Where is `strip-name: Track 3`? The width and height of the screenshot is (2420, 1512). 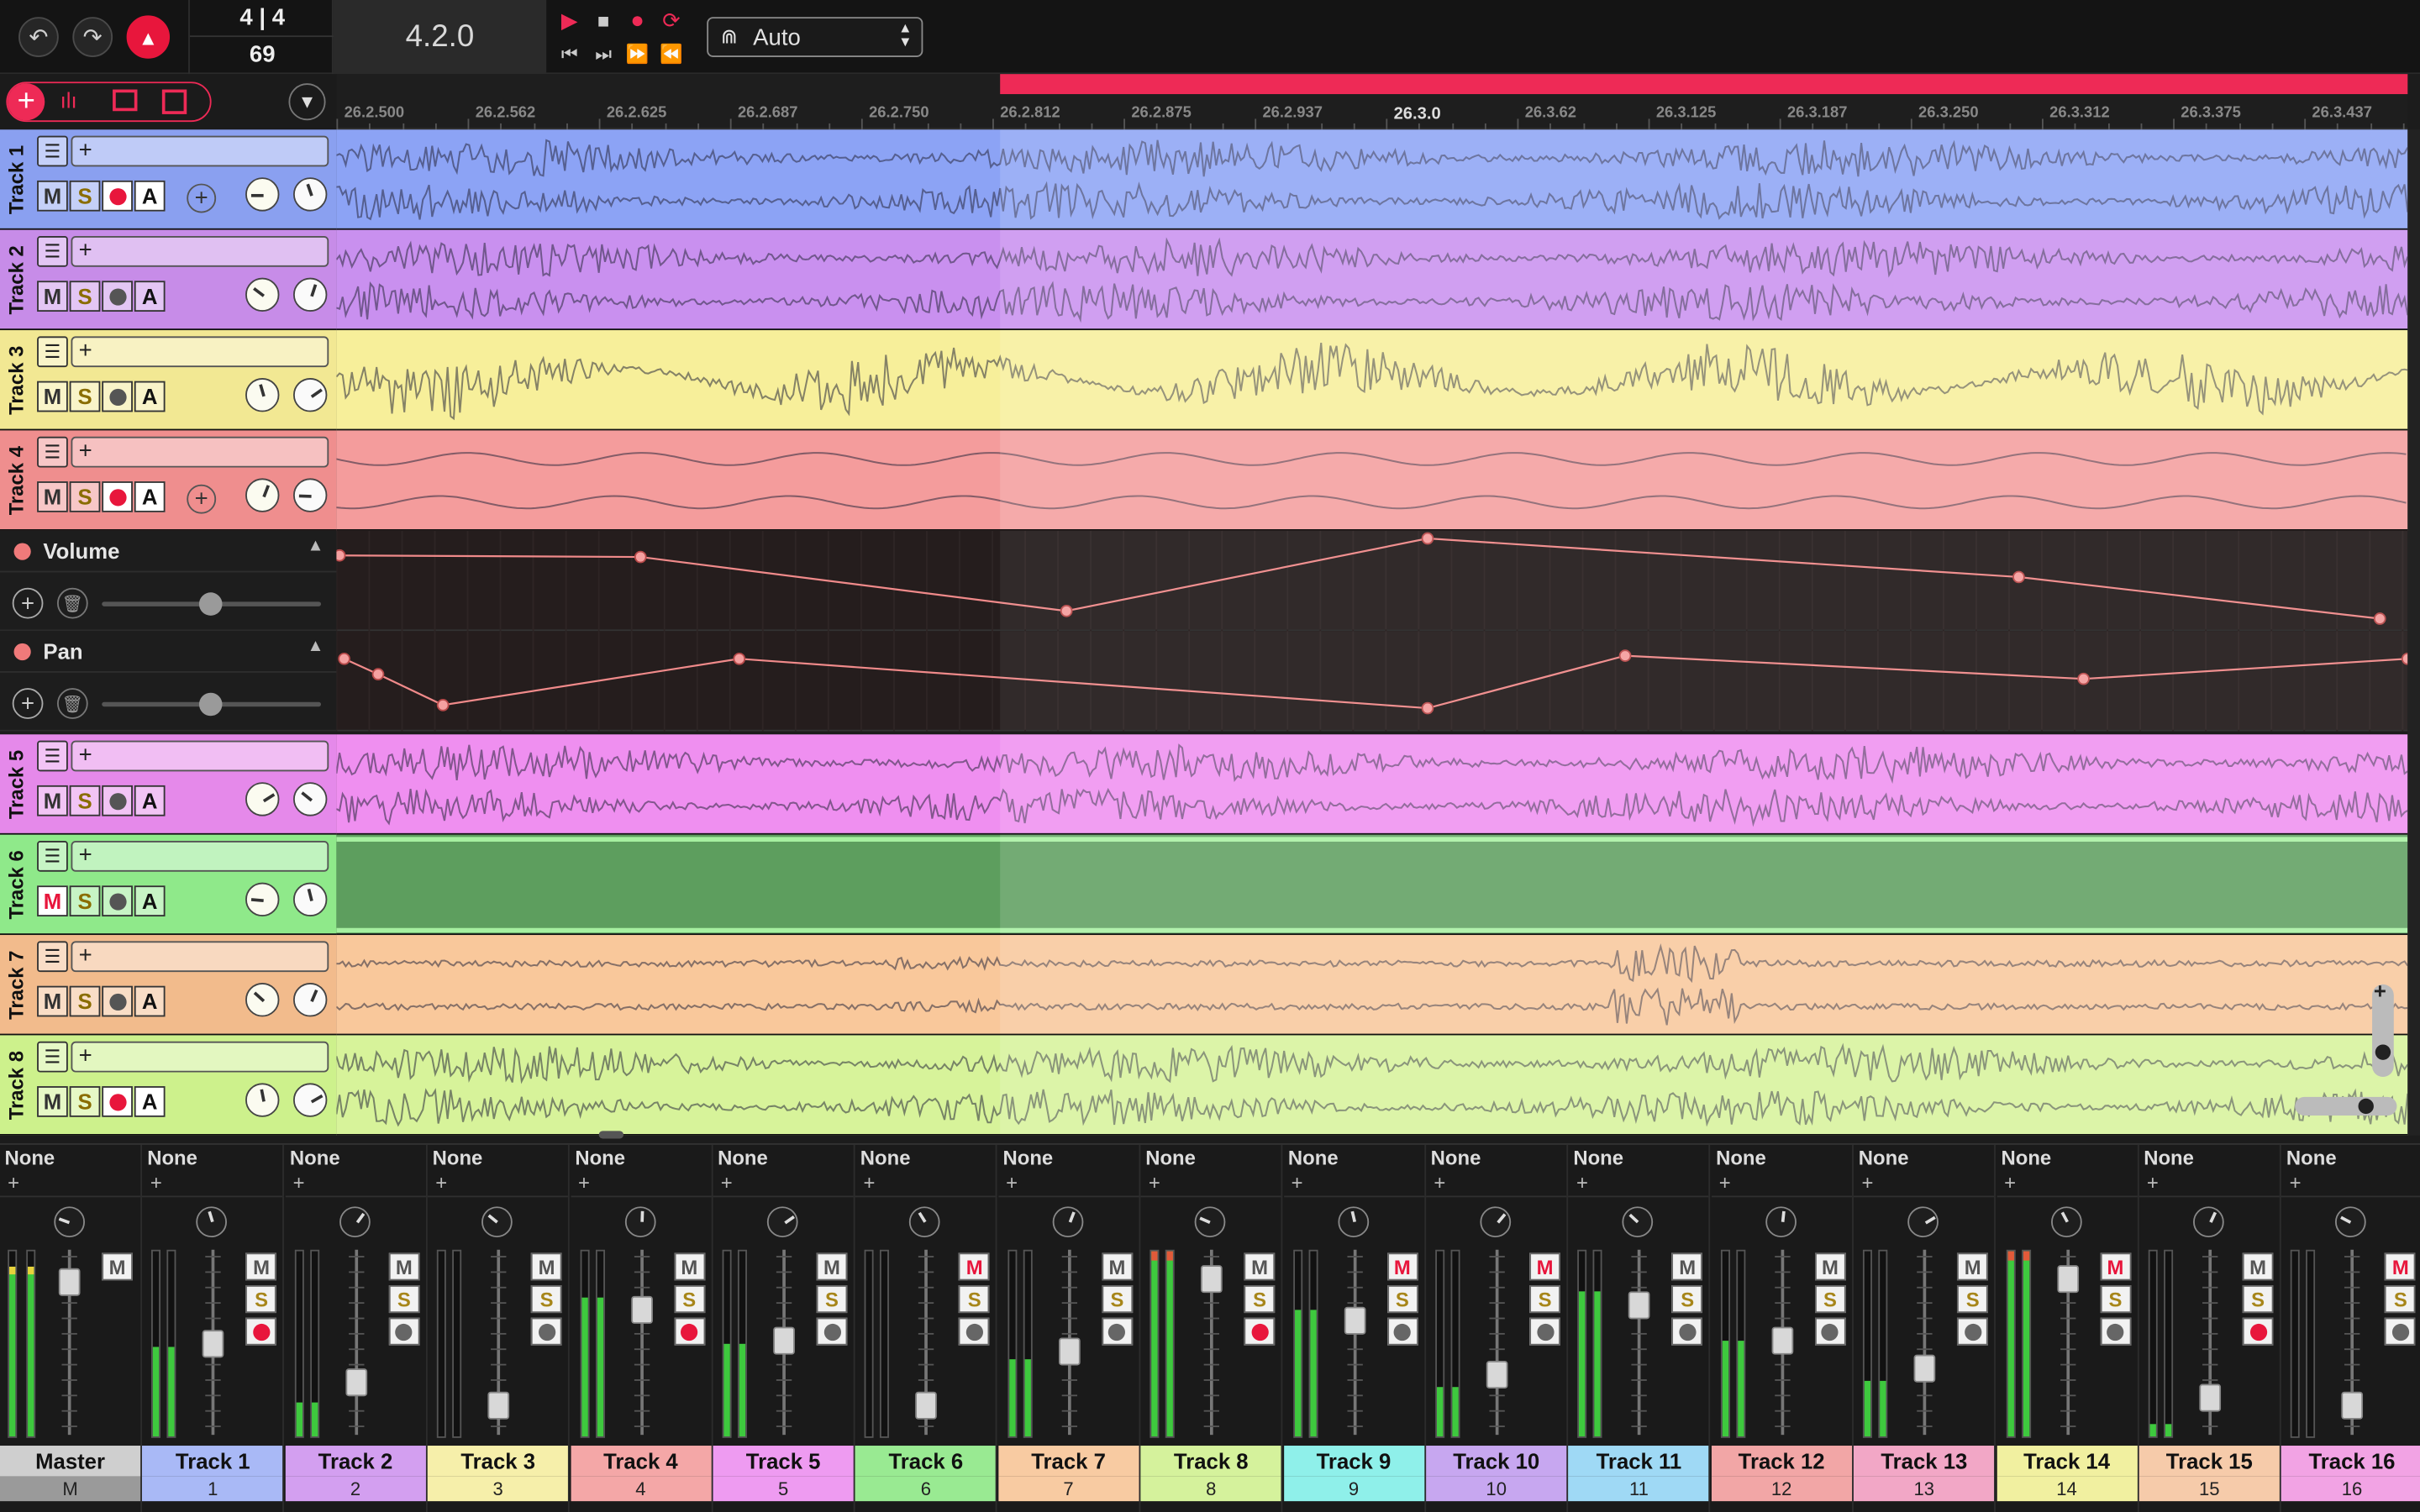
strip-name: Track 3 is located at coordinates (498, 1461).